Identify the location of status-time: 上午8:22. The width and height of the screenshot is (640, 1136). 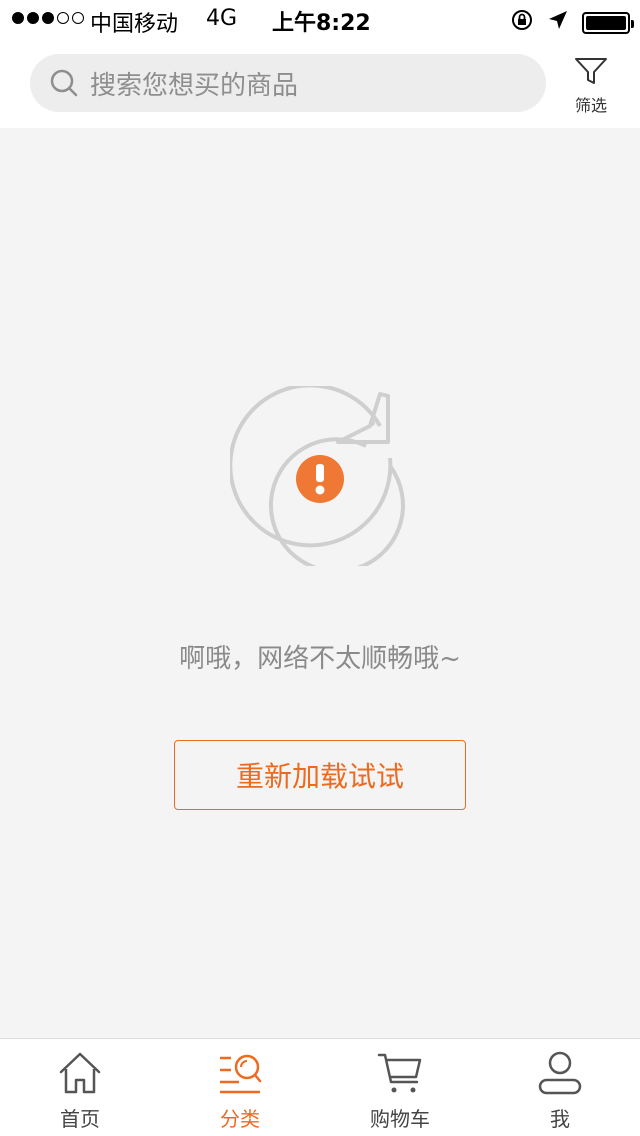
(321, 23).